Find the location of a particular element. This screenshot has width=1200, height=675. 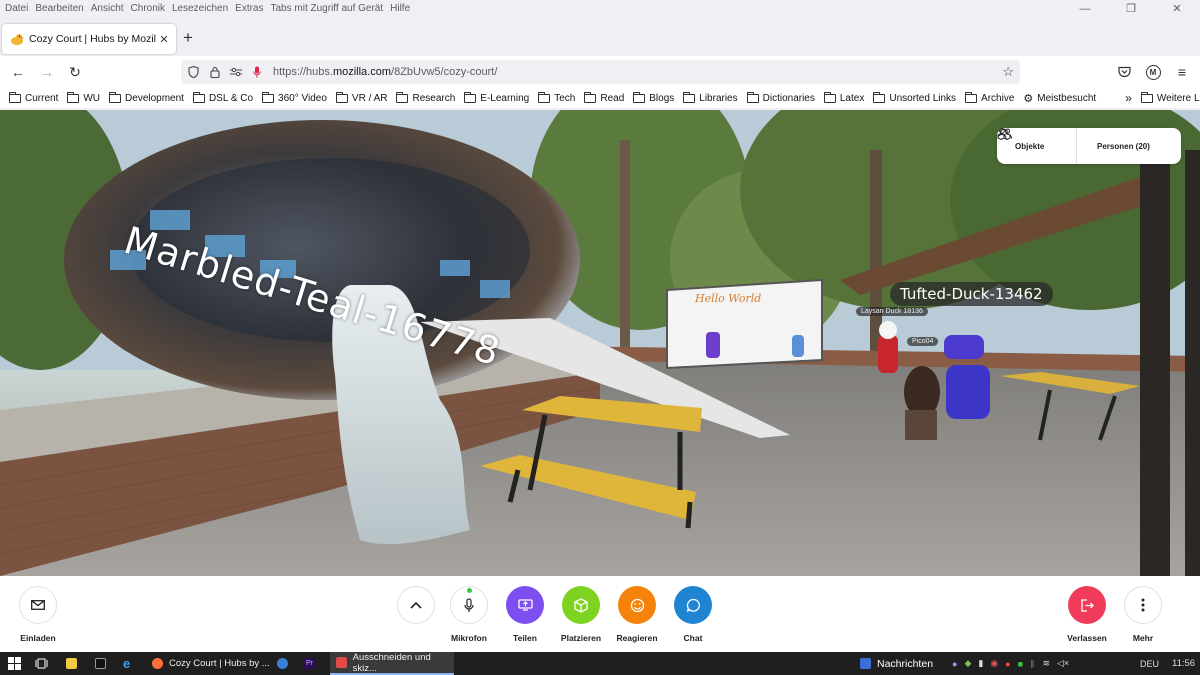

bookmark-latex: Latex is located at coordinates (843, 97).